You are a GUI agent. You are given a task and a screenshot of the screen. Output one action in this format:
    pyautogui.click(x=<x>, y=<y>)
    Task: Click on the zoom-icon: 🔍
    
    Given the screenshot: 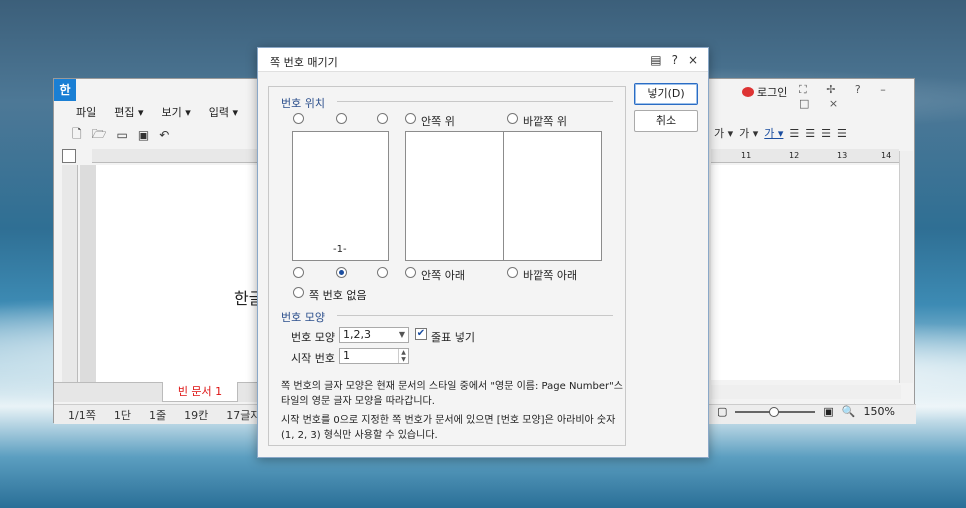 What is the action you would take?
    pyautogui.click(x=849, y=411)
    